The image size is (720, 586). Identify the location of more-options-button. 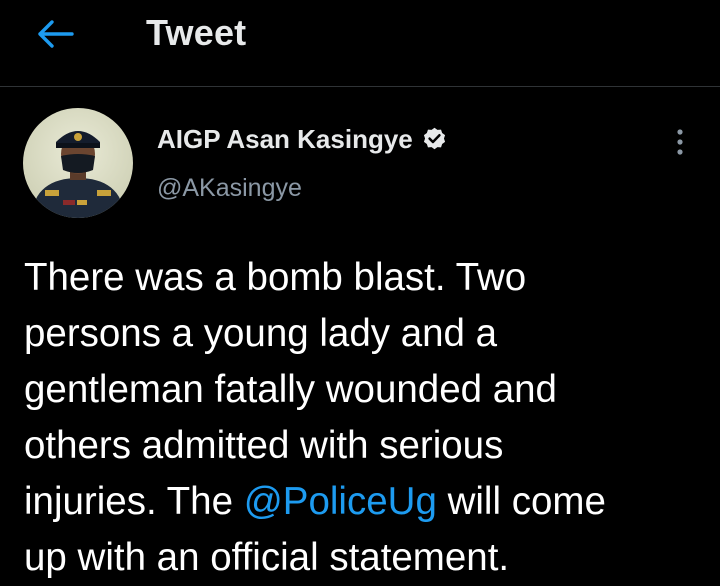
(680, 142).